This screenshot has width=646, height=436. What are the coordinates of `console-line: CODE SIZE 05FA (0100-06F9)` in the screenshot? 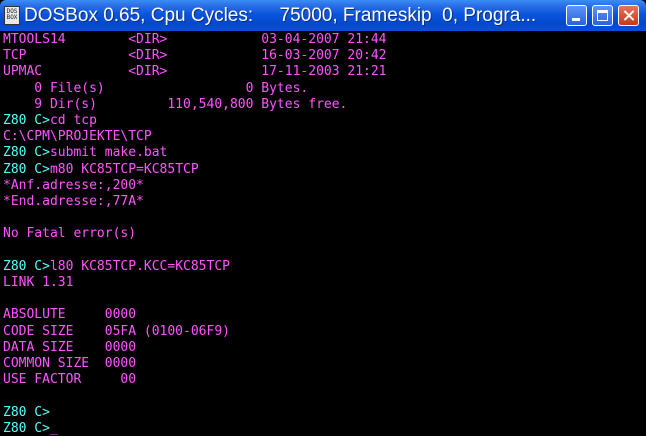 It's located at (116, 332).